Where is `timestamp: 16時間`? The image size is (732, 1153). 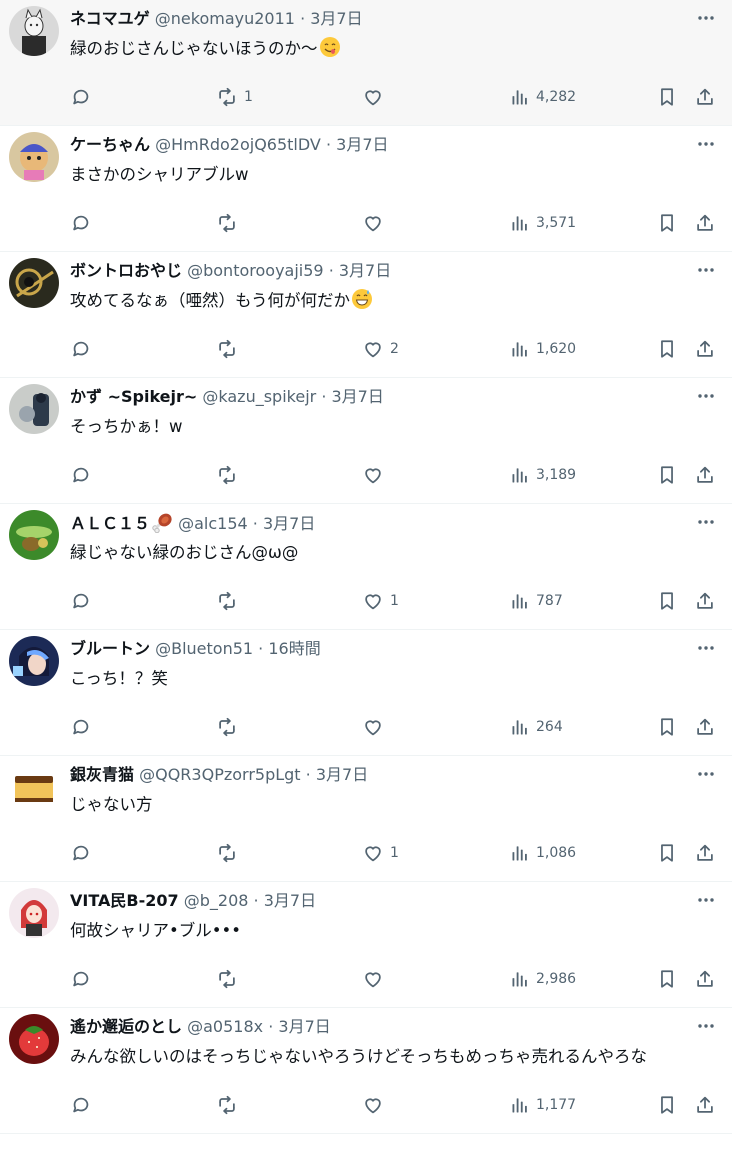 timestamp: 16時間 is located at coordinates (294, 648).